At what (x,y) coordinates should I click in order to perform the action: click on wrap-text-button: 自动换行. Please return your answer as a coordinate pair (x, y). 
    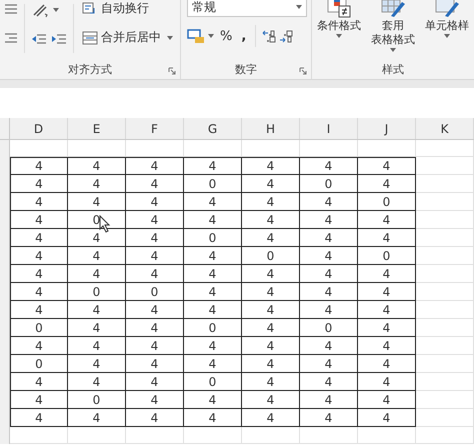
    Looking at the image, I should click on (115, 9).